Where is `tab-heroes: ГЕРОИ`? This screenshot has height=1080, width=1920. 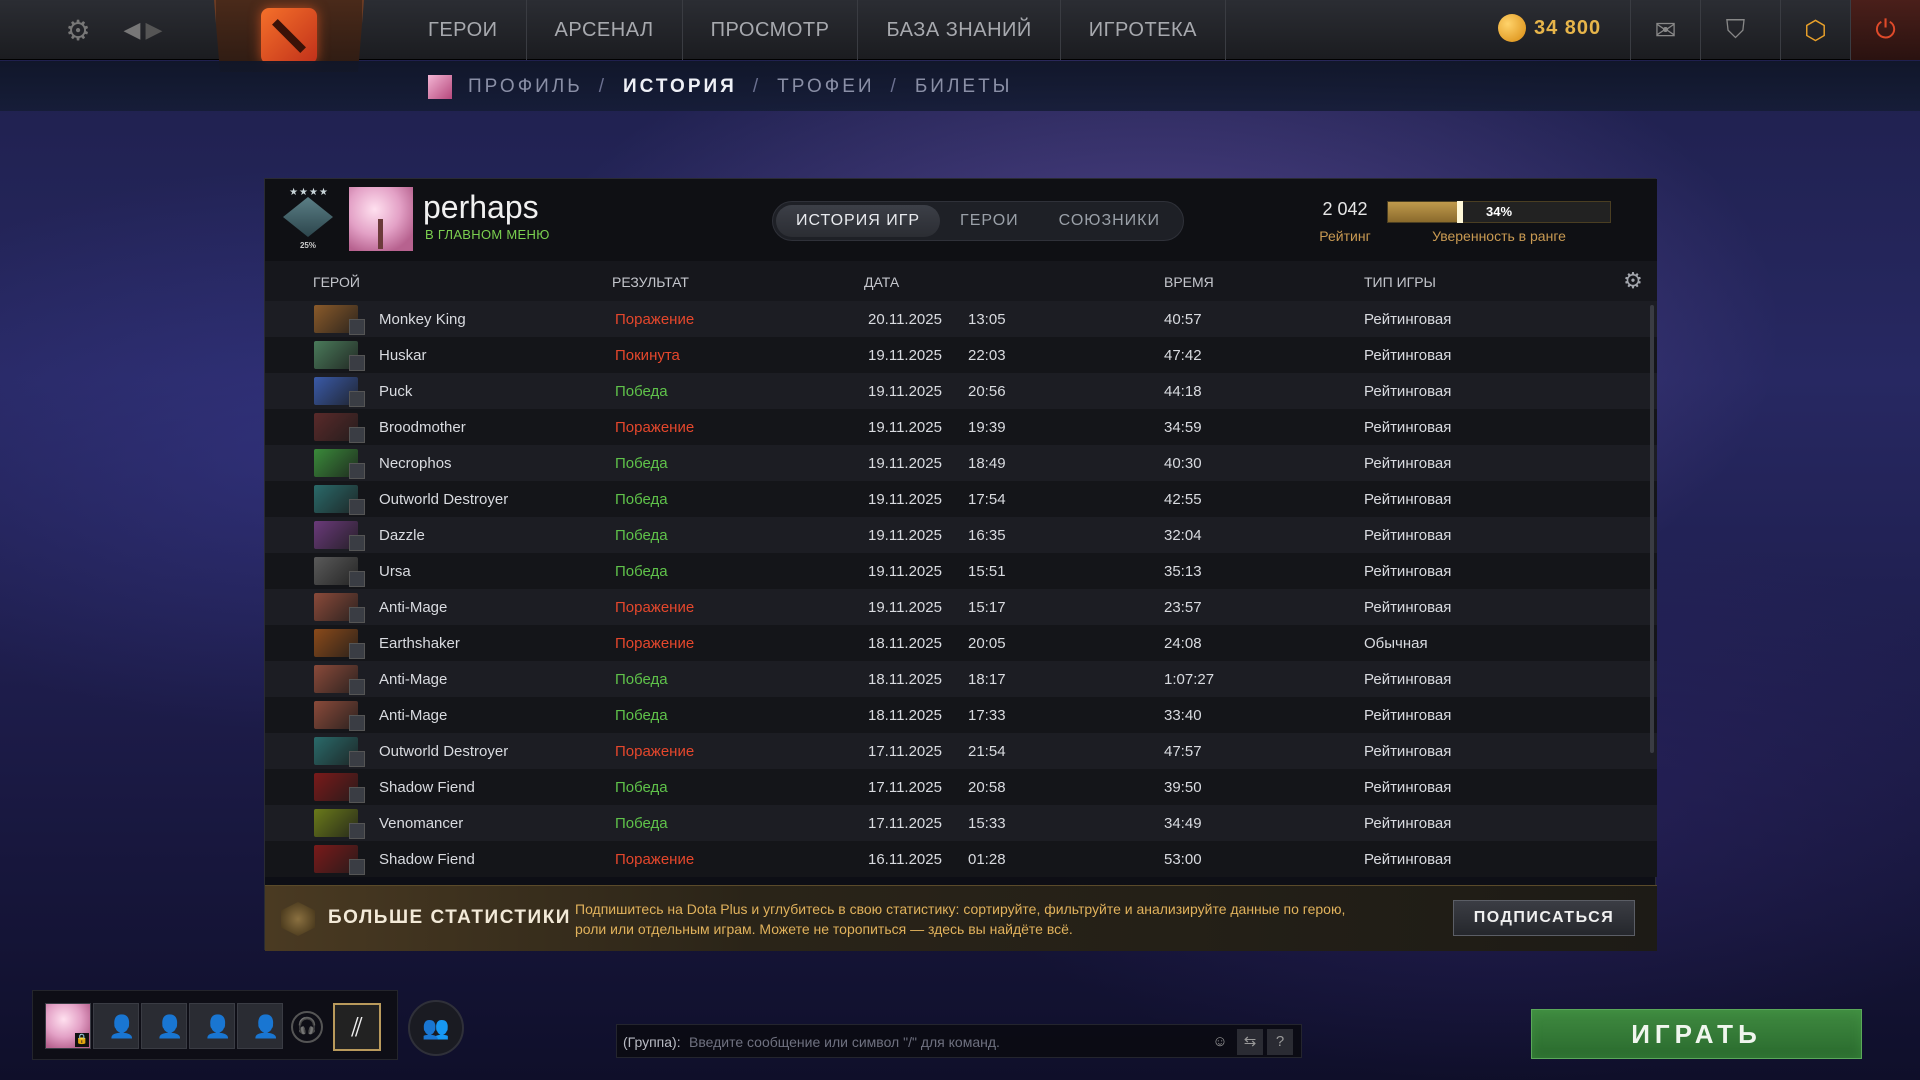 tab-heroes: ГЕРОИ is located at coordinates (989, 221).